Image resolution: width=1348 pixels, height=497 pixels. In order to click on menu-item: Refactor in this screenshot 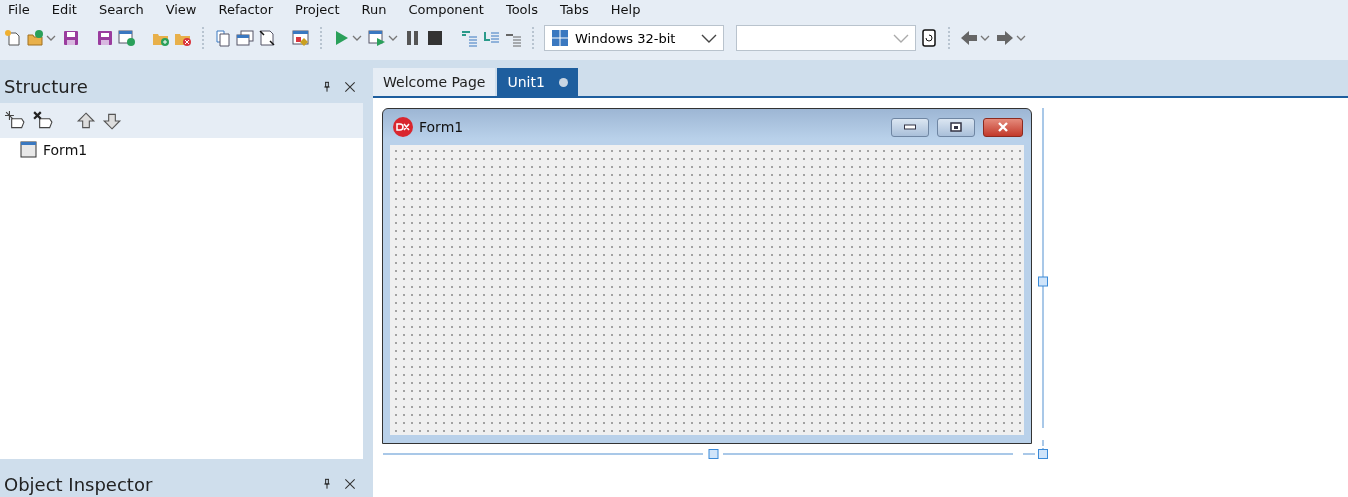, I will do `click(246, 9)`.